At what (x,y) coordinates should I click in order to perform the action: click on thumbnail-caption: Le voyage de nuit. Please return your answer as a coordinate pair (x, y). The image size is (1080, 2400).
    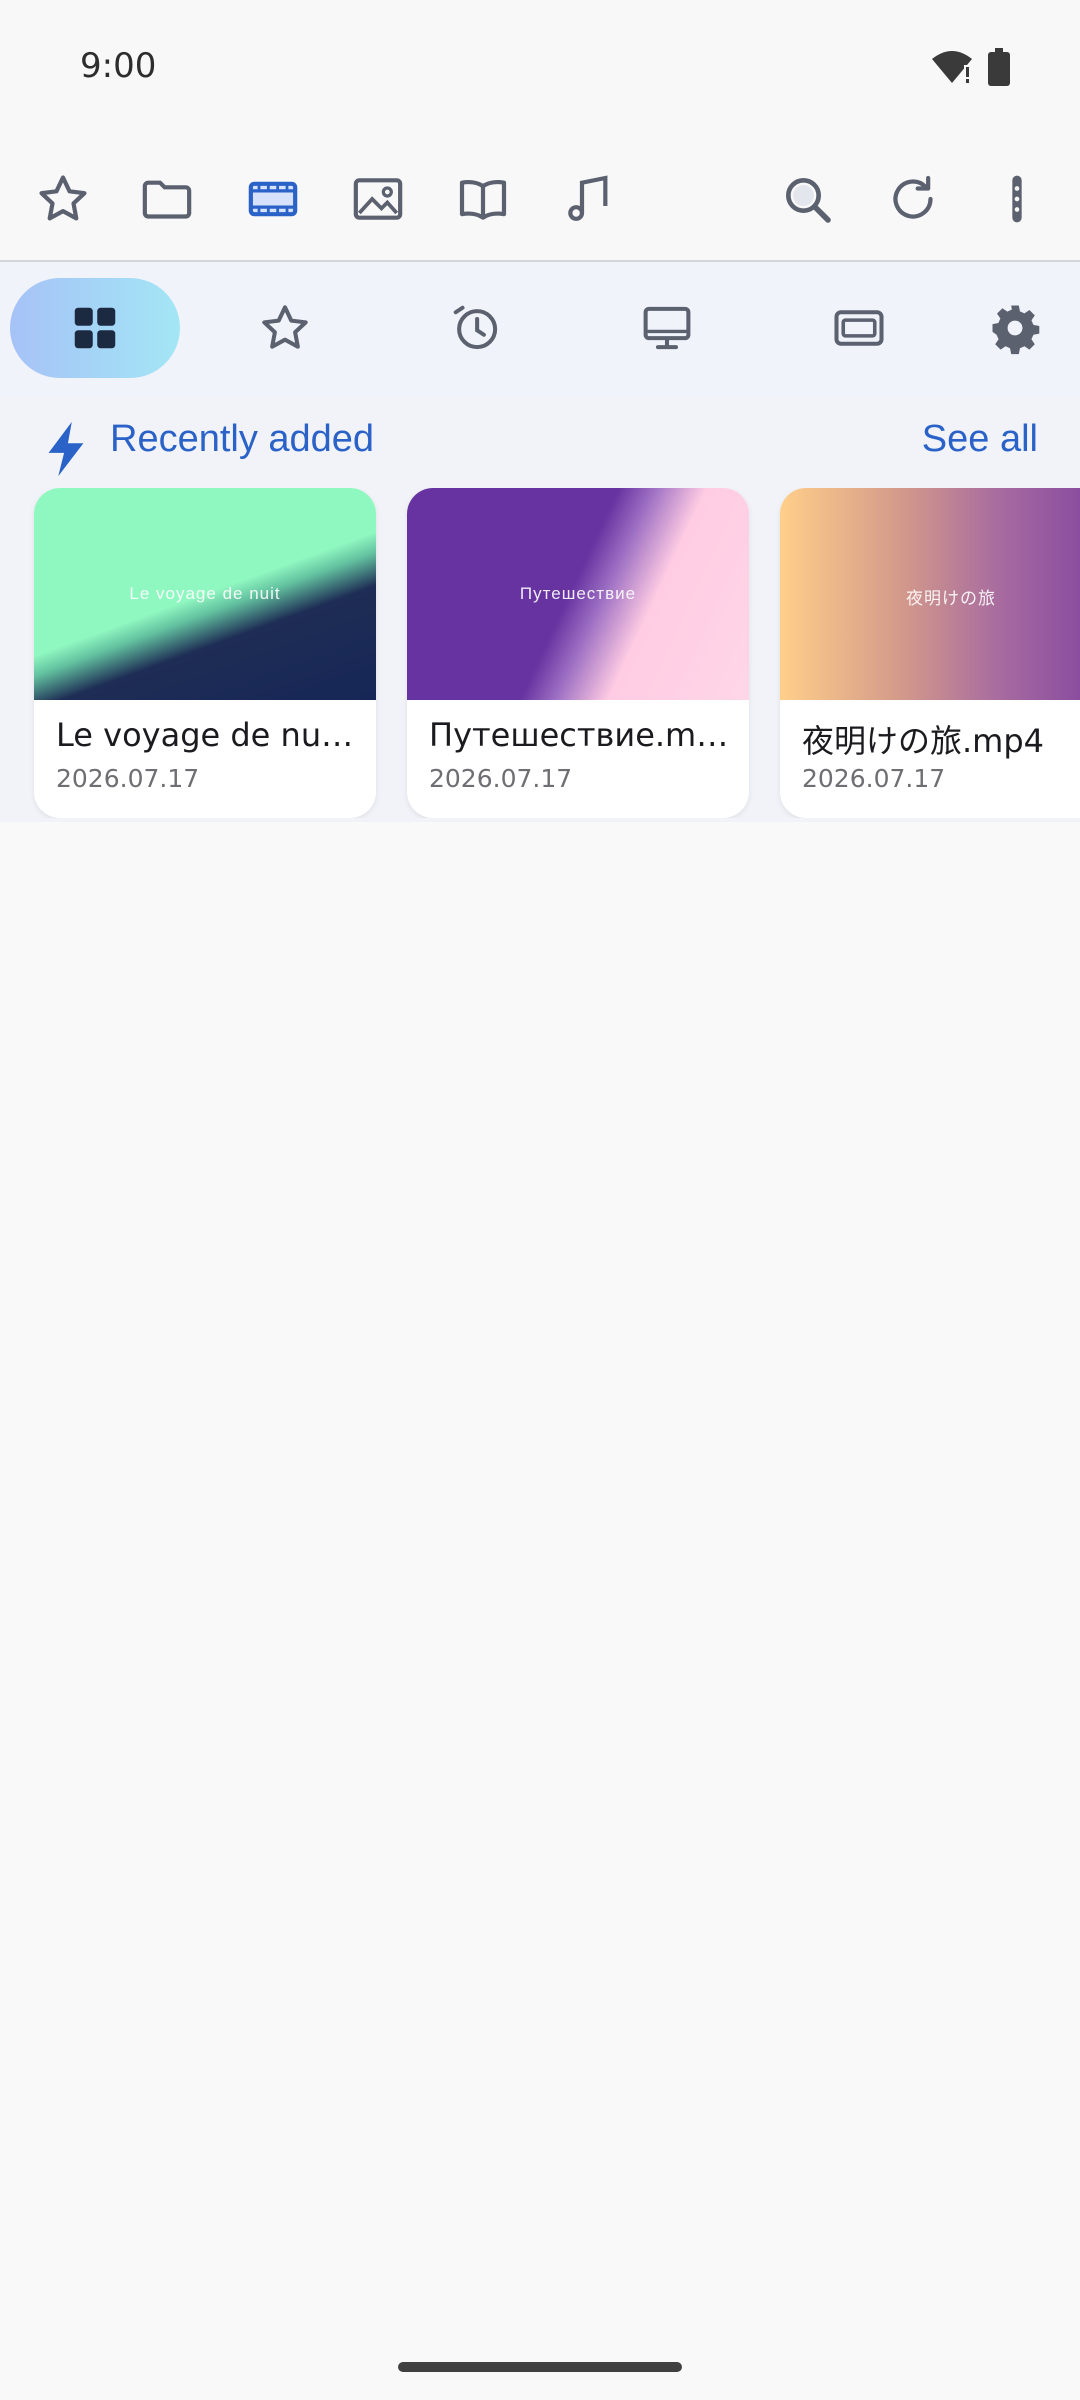
    Looking at the image, I should click on (205, 593).